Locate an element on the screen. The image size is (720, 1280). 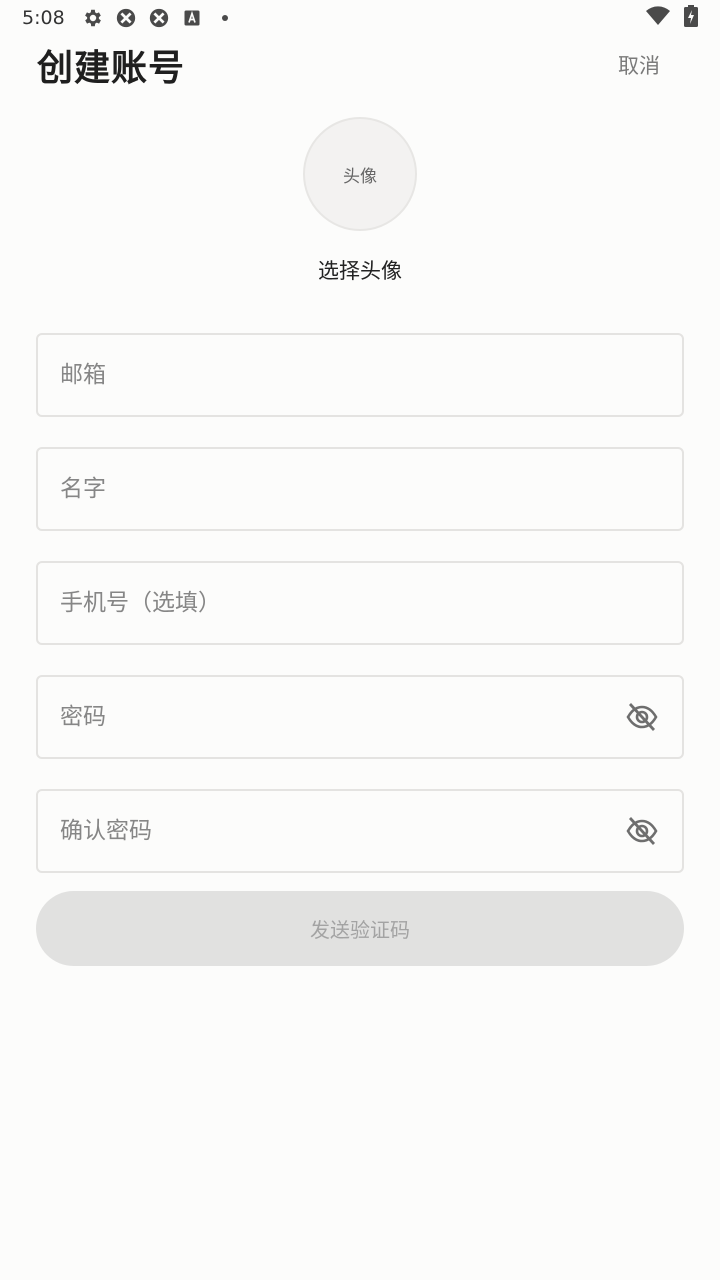
cancel-button: 取消 is located at coordinates (639, 65).